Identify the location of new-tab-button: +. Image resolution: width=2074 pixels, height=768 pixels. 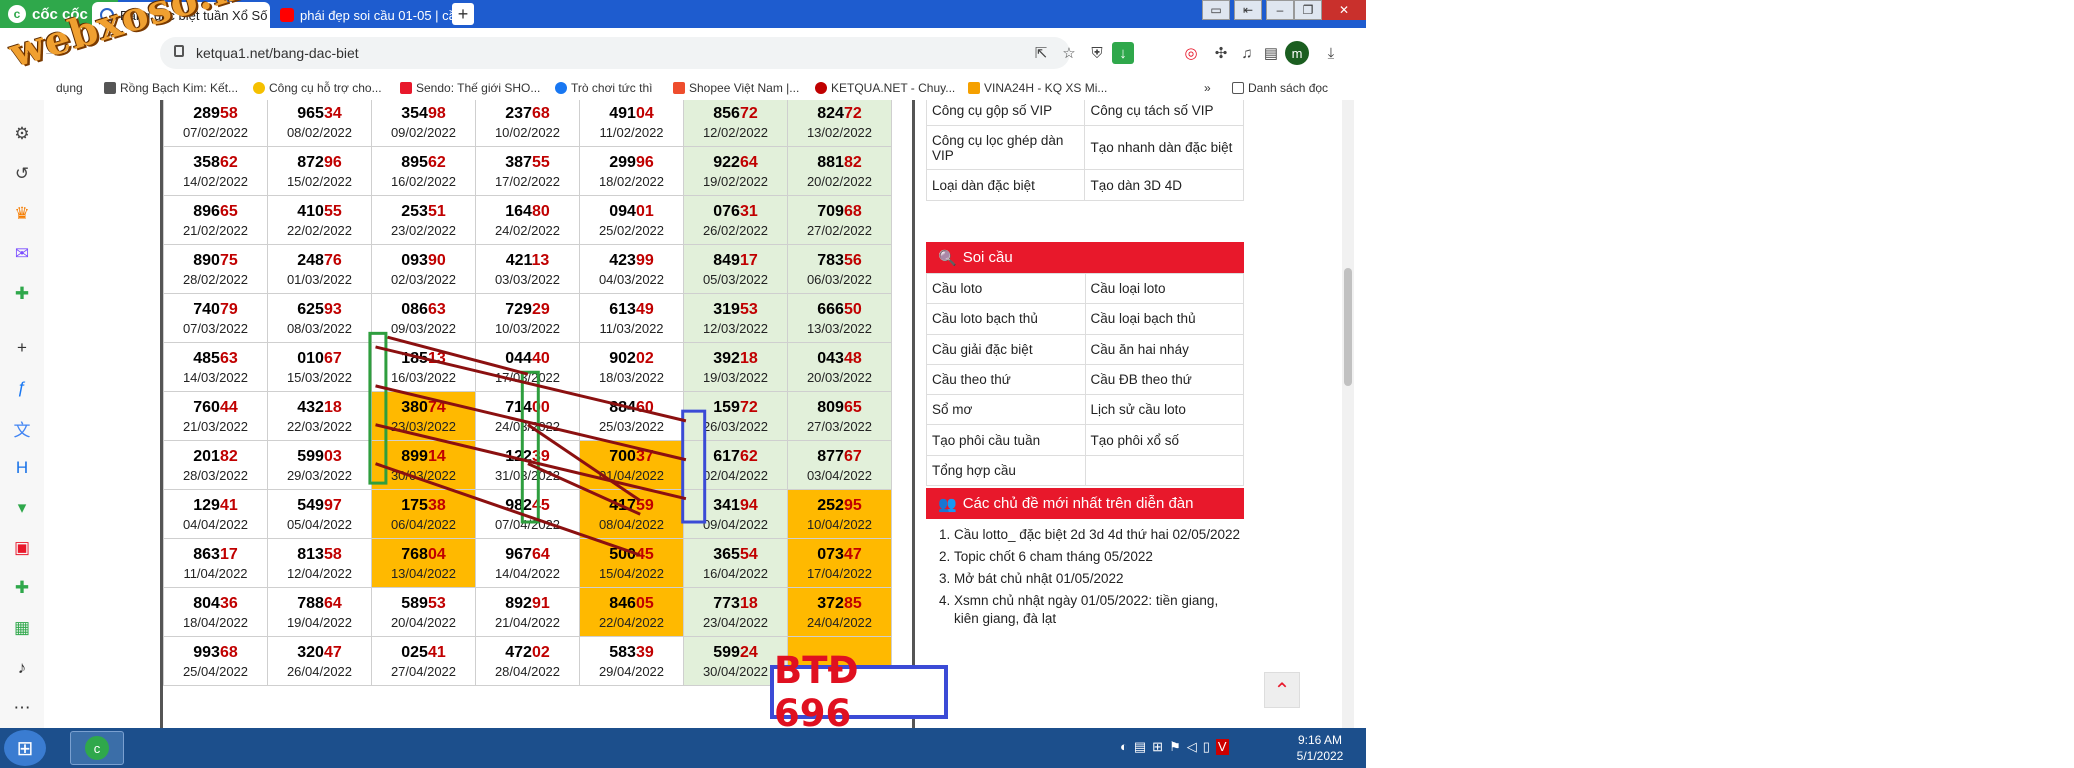
(463, 14).